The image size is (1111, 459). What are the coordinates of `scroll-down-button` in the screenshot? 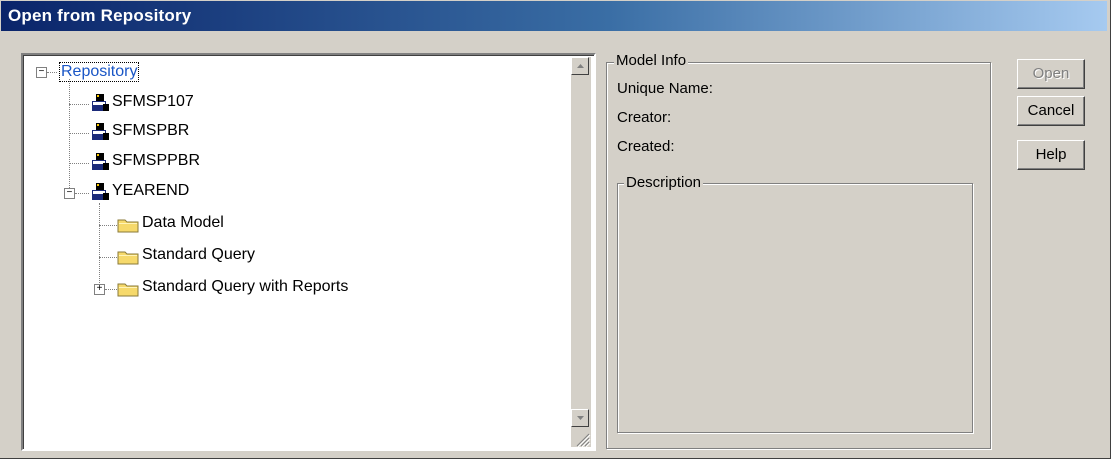 It's located at (580, 418).